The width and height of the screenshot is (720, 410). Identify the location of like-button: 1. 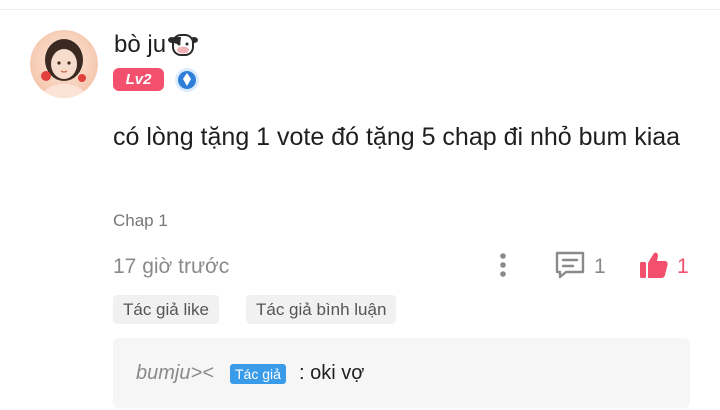
(663, 267).